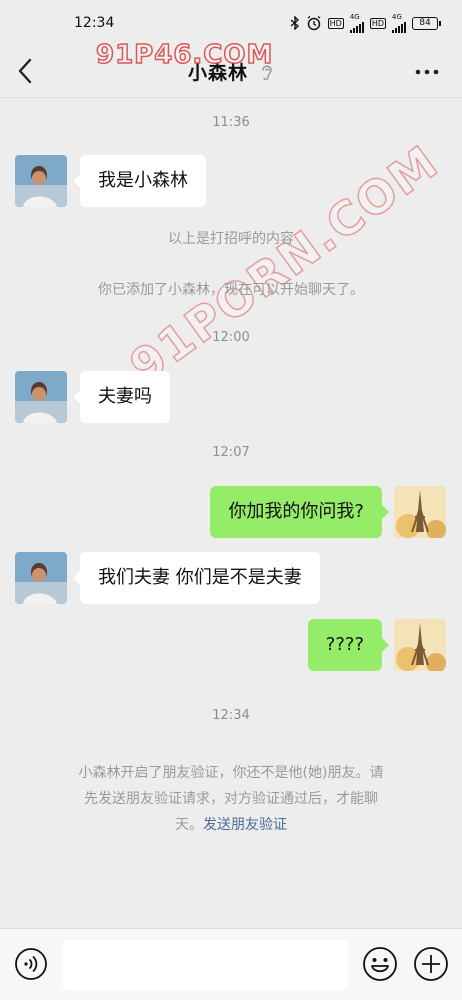  What do you see at coordinates (245, 825) in the screenshot?
I see `send-verification-link: 发送朋友验证` at bounding box center [245, 825].